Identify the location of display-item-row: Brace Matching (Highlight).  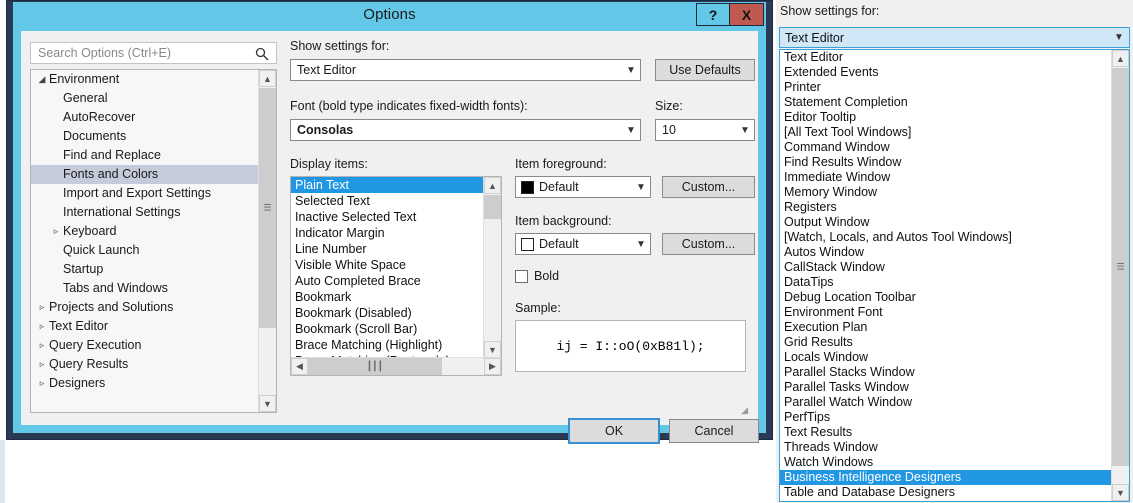
(387, 345).